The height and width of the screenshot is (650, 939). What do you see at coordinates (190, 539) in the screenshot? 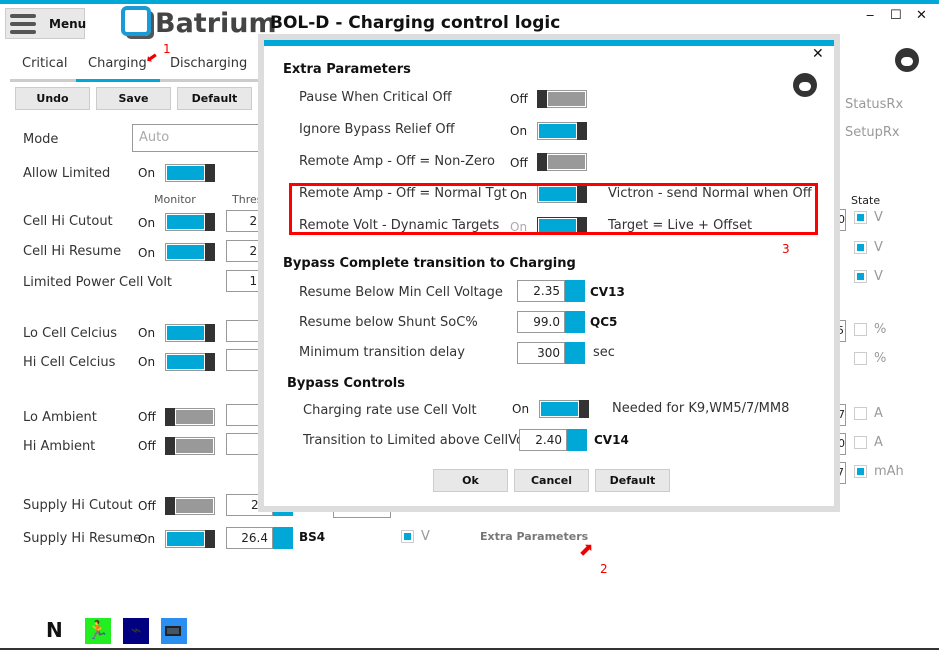
I see `supply-hi-resume-toggle` at bounding box center [190, 539].